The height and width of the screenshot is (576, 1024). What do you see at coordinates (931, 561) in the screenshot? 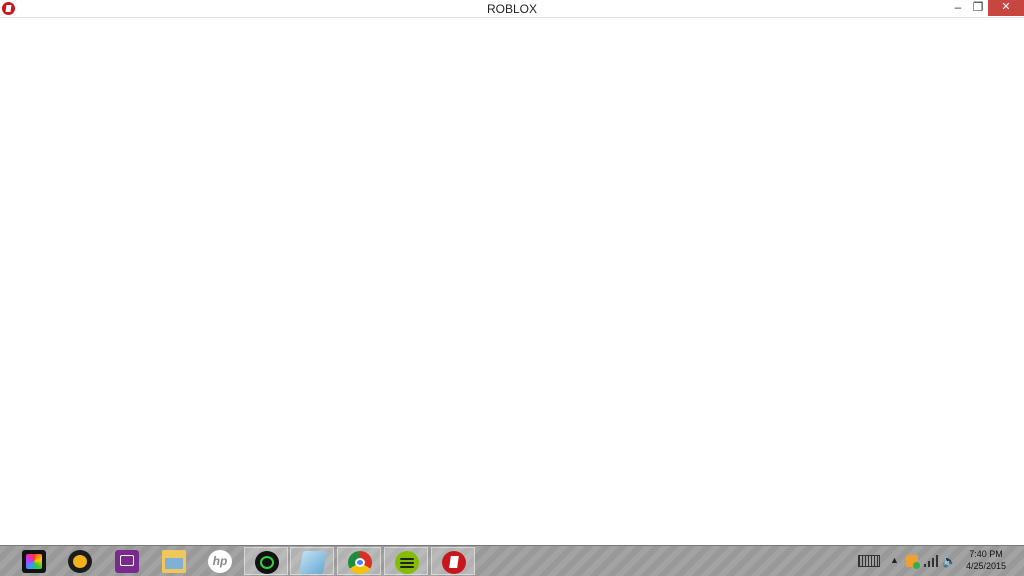
I see `network-signal-icon` at bounding box center [931, 561].